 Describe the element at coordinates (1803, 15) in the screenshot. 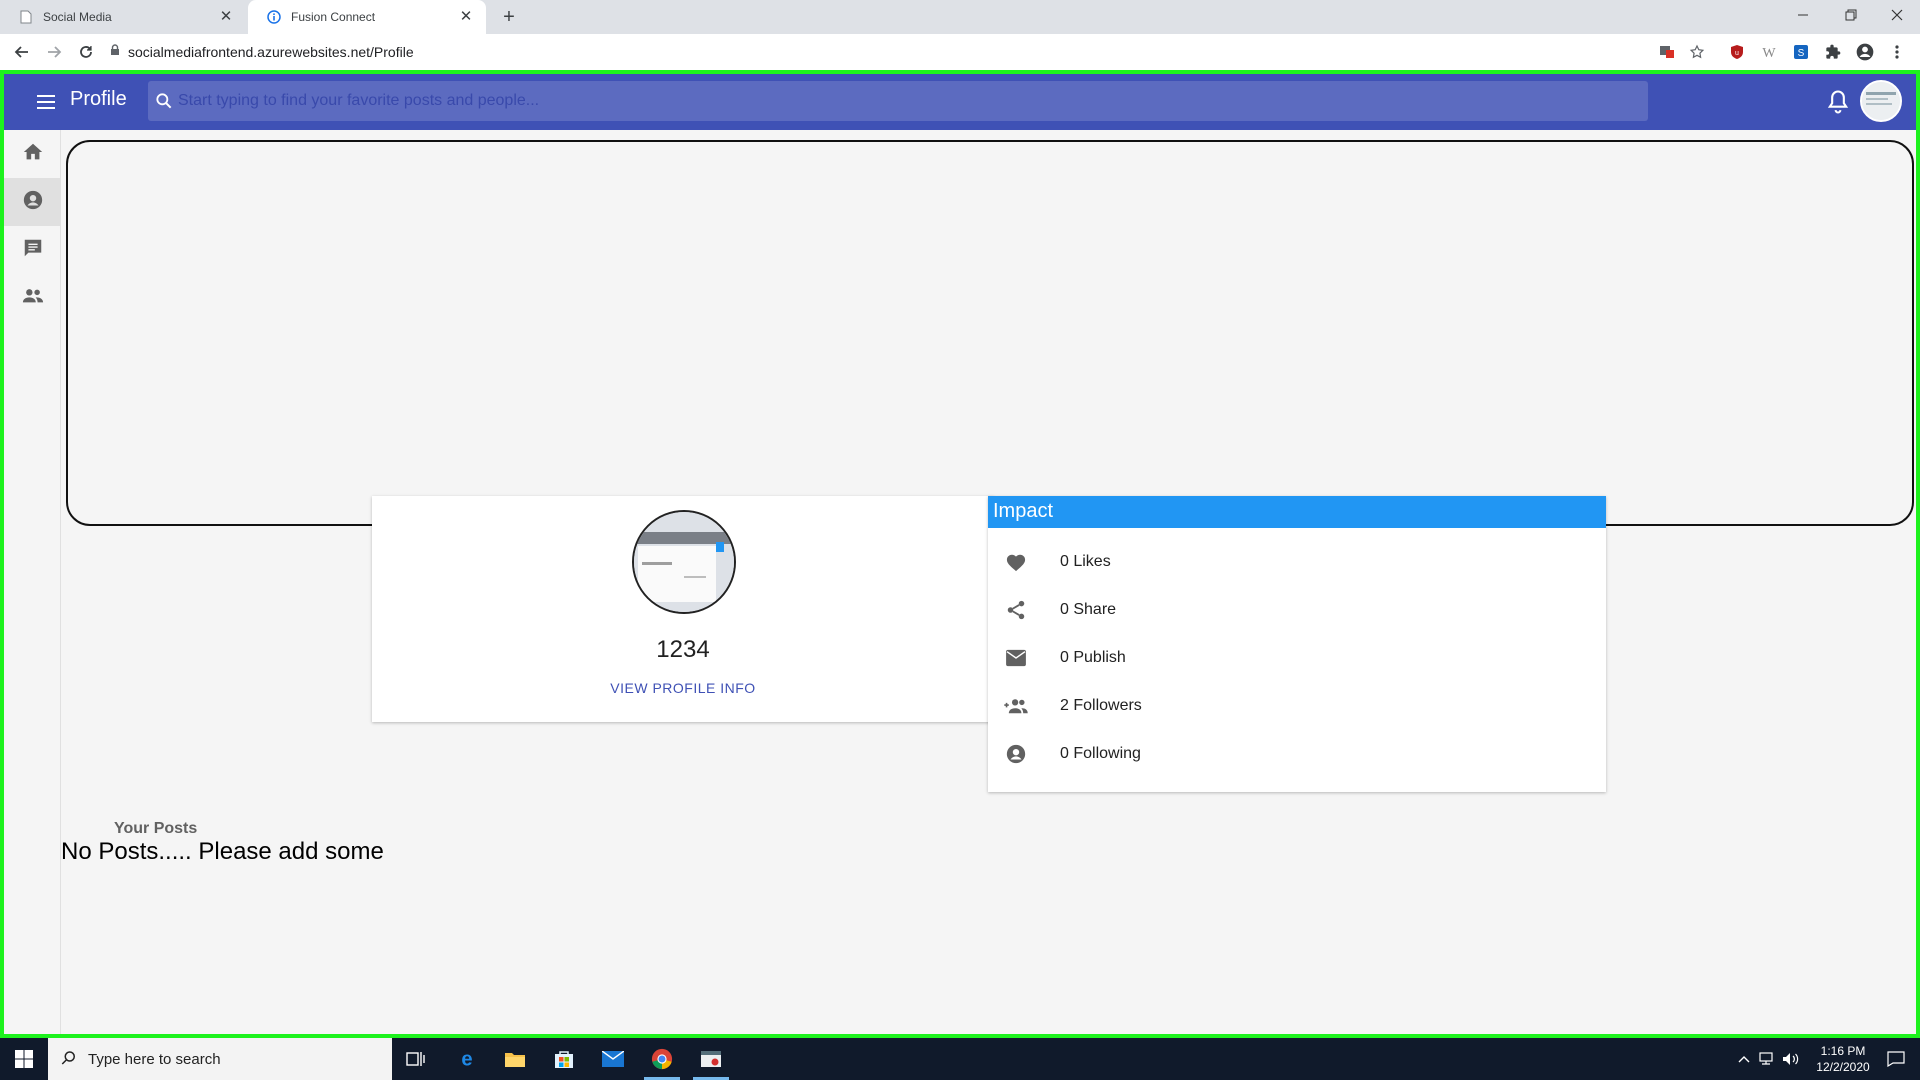

I see `minimize-icon` at that location.